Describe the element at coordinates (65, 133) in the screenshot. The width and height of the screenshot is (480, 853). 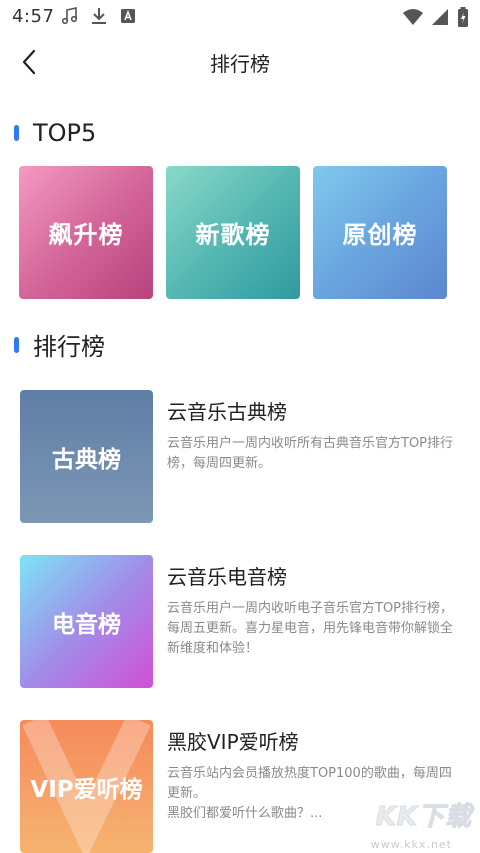
I see `top5-section-title: TOP5` at that location.